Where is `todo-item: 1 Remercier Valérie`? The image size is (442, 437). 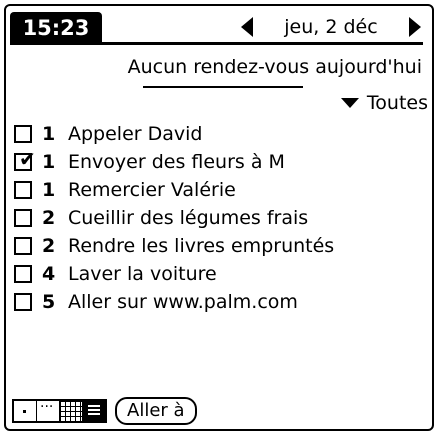
todo-item: 1 Remercier Valérie is located at coordinates (219, 190).